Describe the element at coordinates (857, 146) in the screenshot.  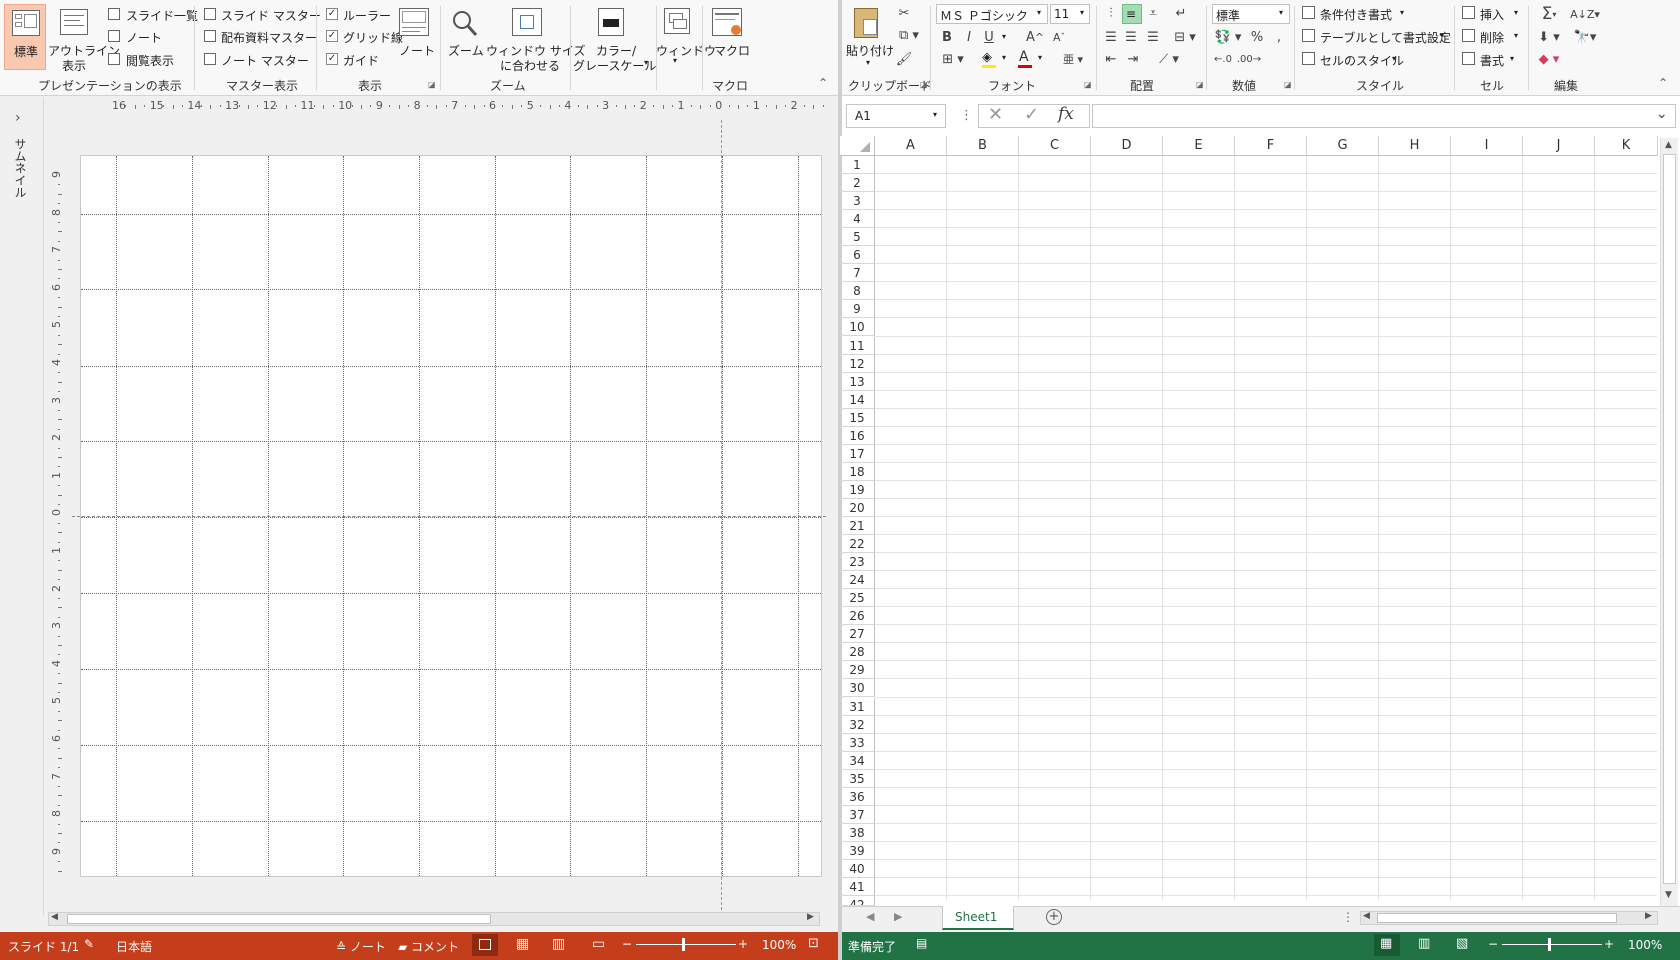
I see `select-all-corner` at that location.